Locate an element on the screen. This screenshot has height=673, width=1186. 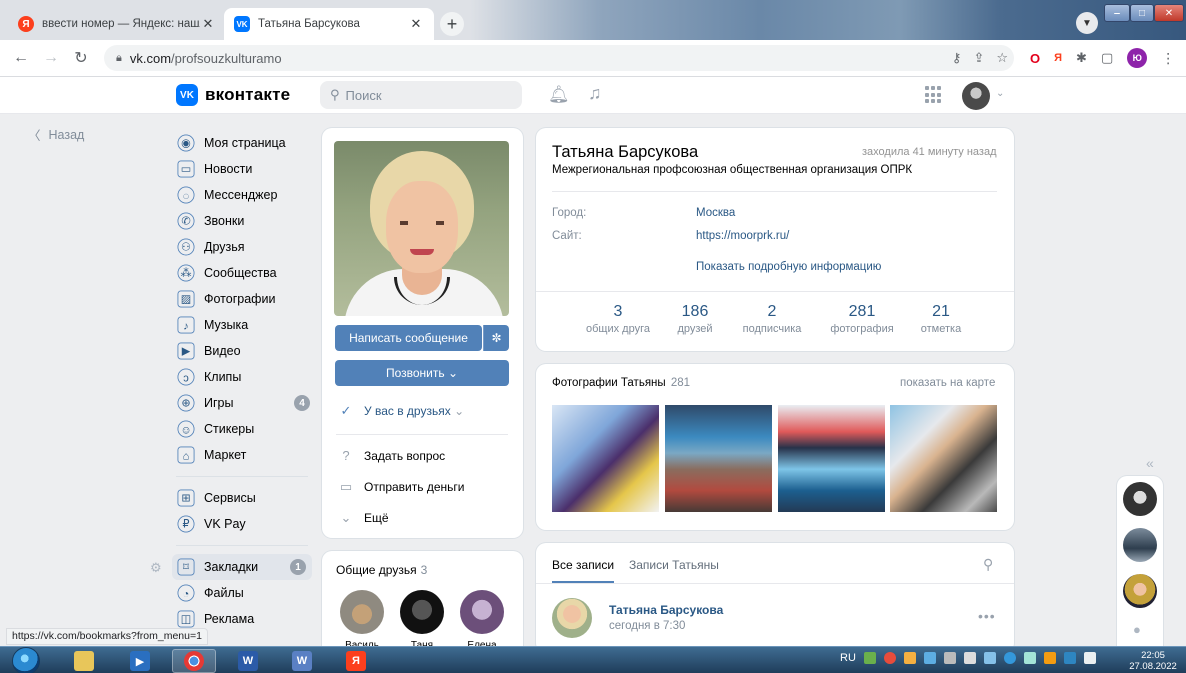
network-icon is located at coordinates (1029, 658).